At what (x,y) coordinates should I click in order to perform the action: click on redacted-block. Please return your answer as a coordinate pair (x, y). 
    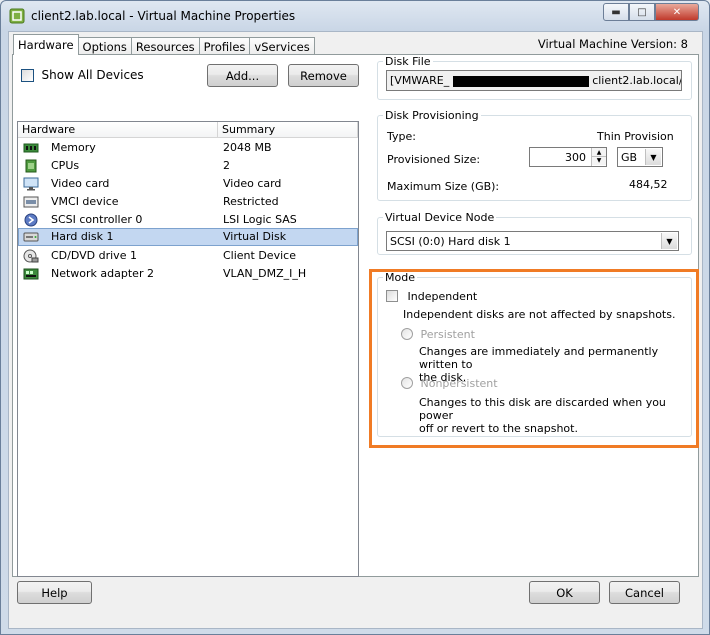
    Looking at the image, I should click on (520, 81).